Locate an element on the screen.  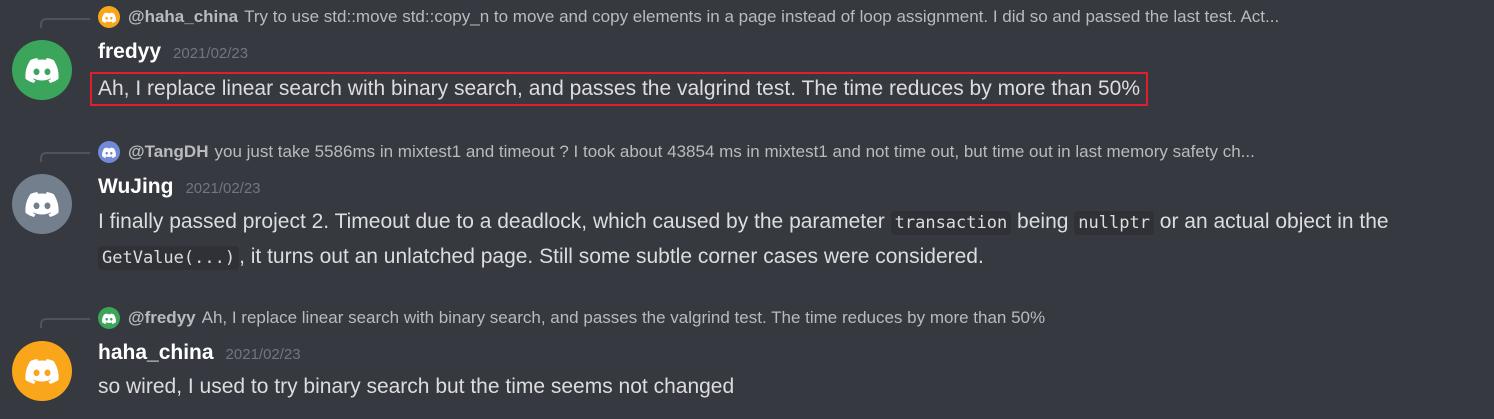
message-text: being is located at coordinates (1043, 221).